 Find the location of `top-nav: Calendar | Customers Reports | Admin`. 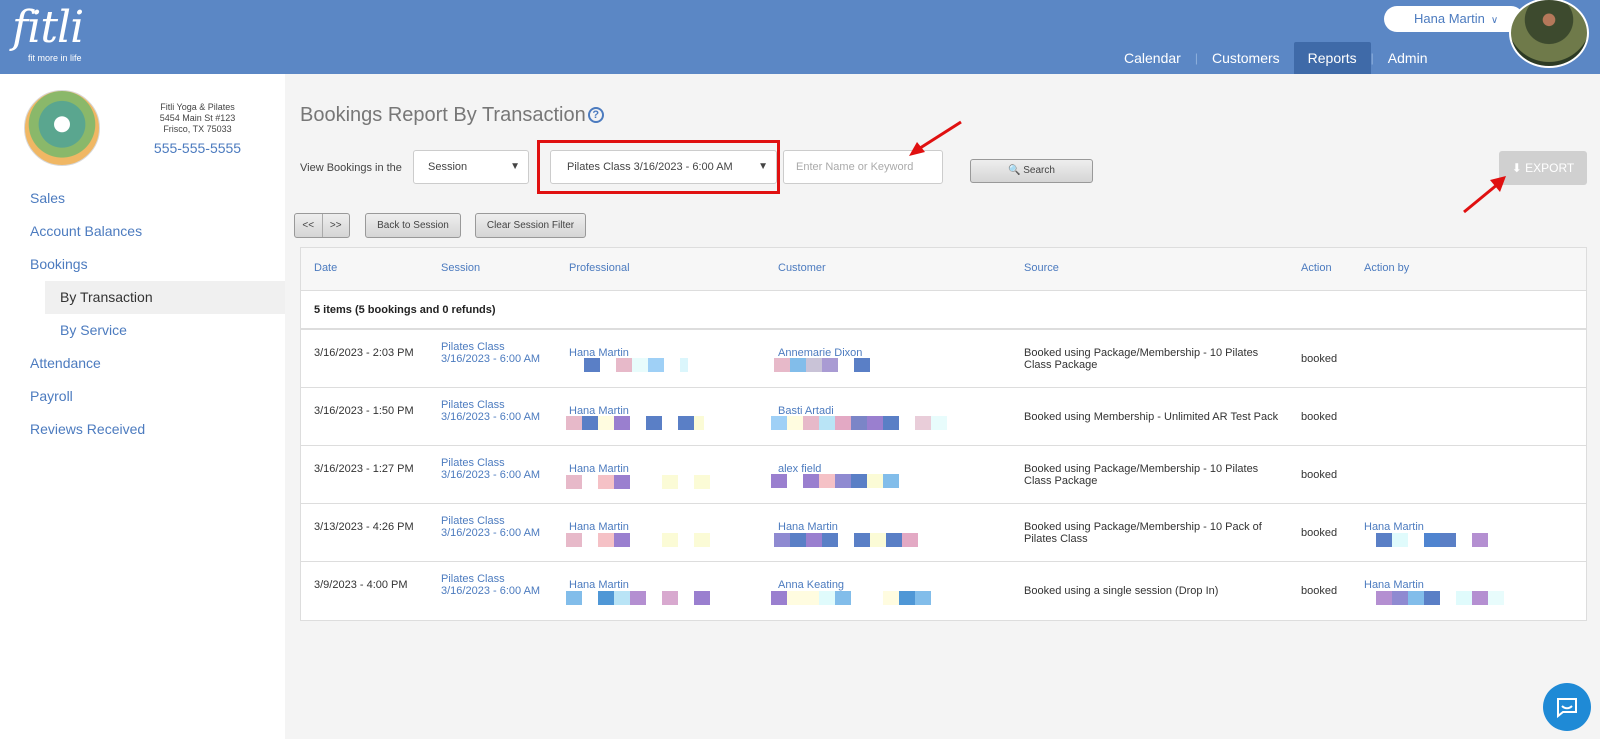

top-nav: Calendar | Customers Reports | Admin is located at coordinates (1275, 58).